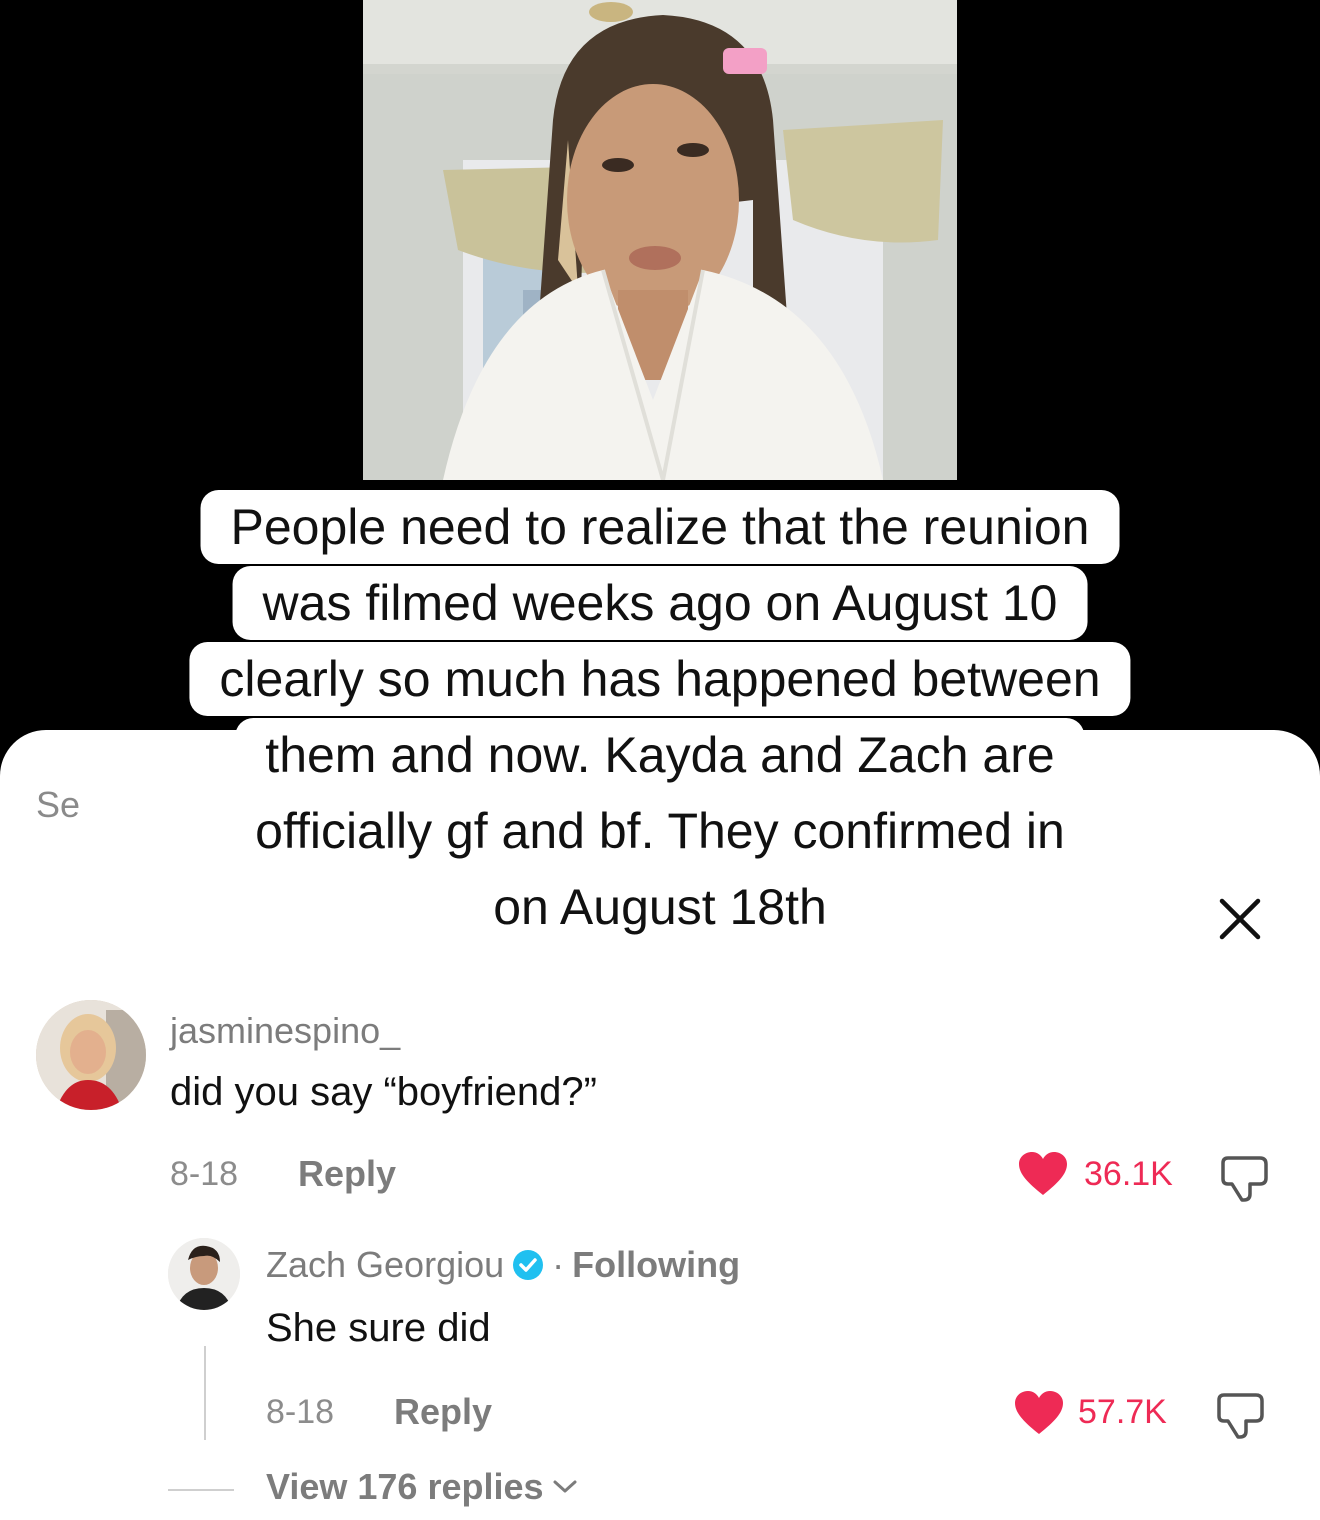 Image resolution: width=1320 pixels, height=1520 pixels. What do you see at coordinates (383, 1092) in the screenshot?
I see `comment-text: did you say “boyfriend?”` at bounding box center [383, 1092].